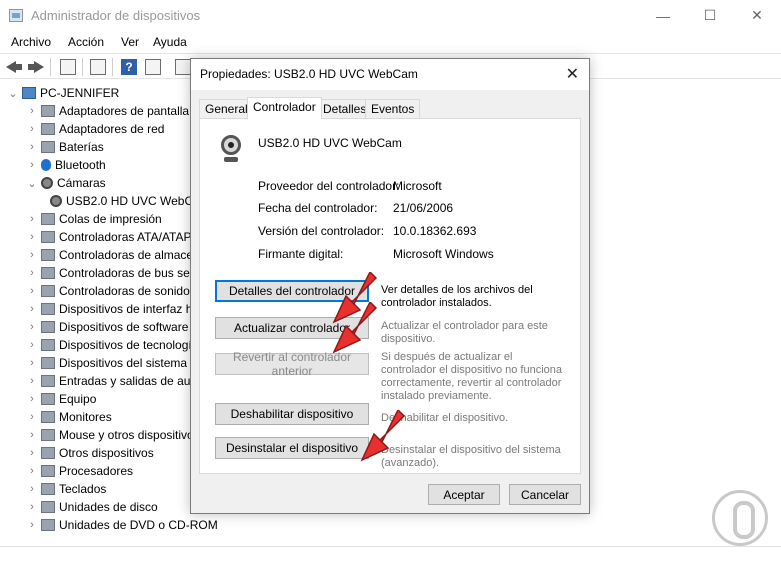  Describe the element at coordinates (292, 448) in the screenshot. I see `uninstall-device-button: Desinstalar el dispositivo` at that location.